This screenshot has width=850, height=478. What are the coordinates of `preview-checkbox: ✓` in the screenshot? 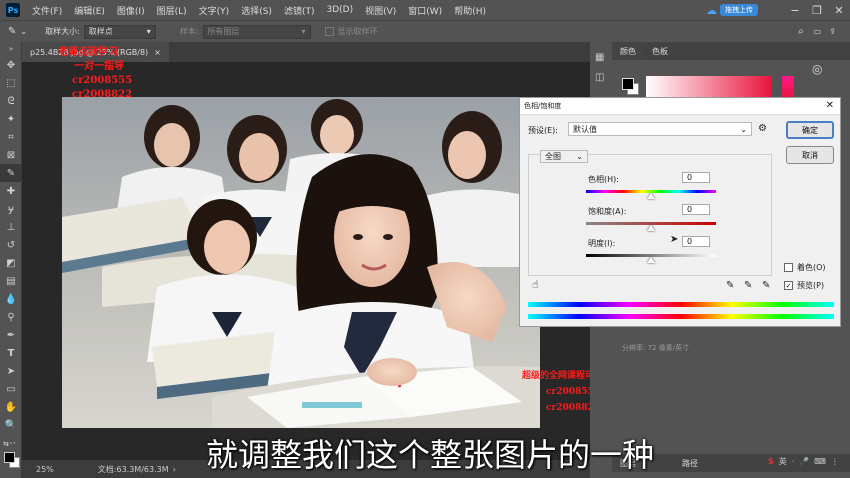 It's located at (788, 285).